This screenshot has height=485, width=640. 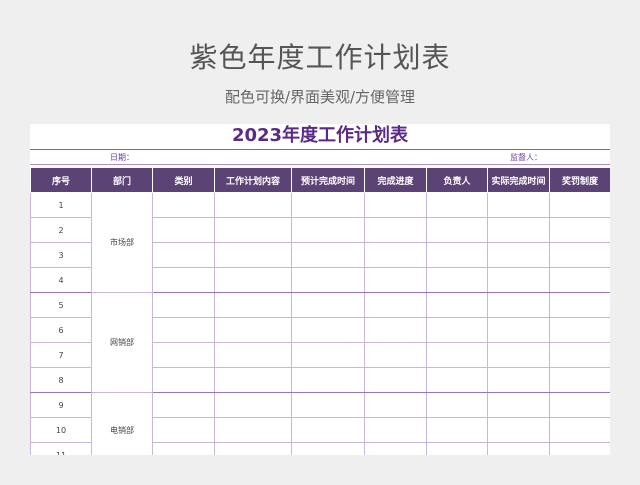 What do you see at coordinates (395, 180) in the screenshot?
I see `column-header: 完成进度` at bounding box center [395, 180].